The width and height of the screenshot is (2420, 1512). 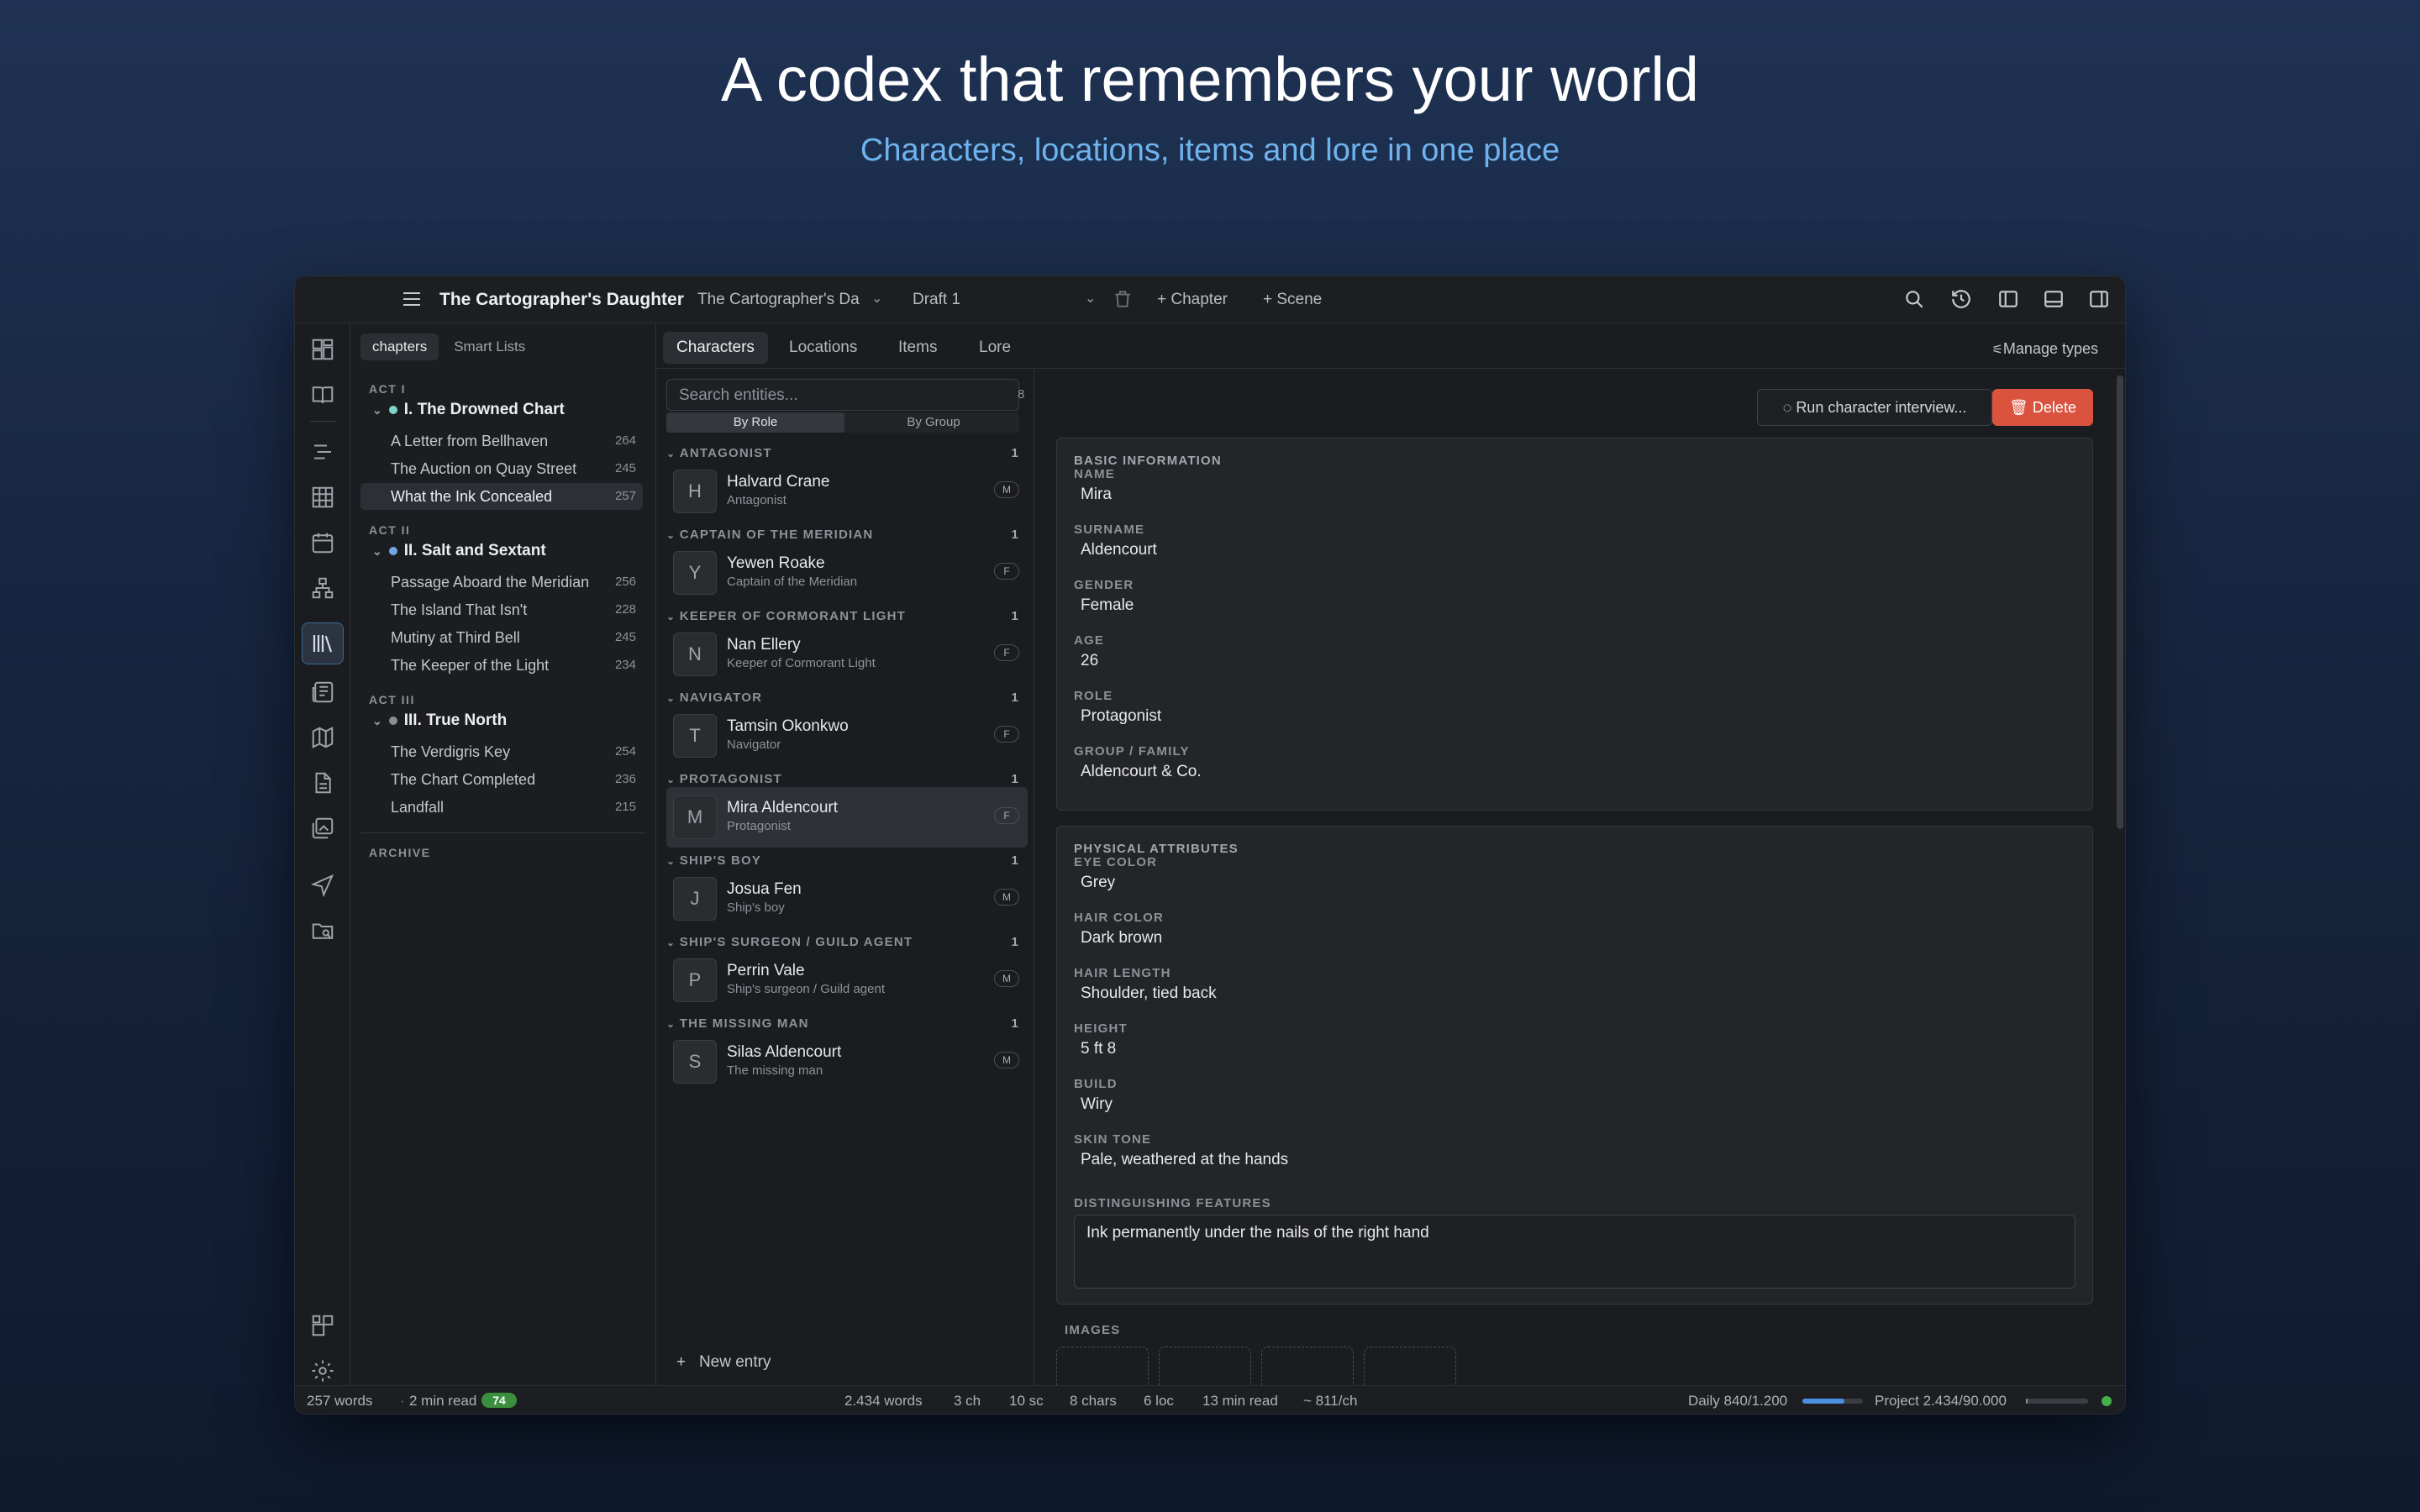 I want to click on manage-types-button: ⚟Manage types, so click(x=2044, y=349).